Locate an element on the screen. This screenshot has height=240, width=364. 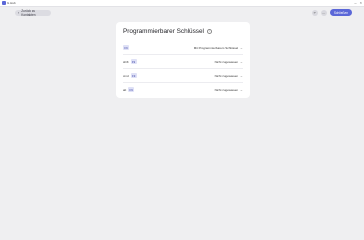
header-actions: ↶ ⋯ Schließen is located at coordinates (331, 12).